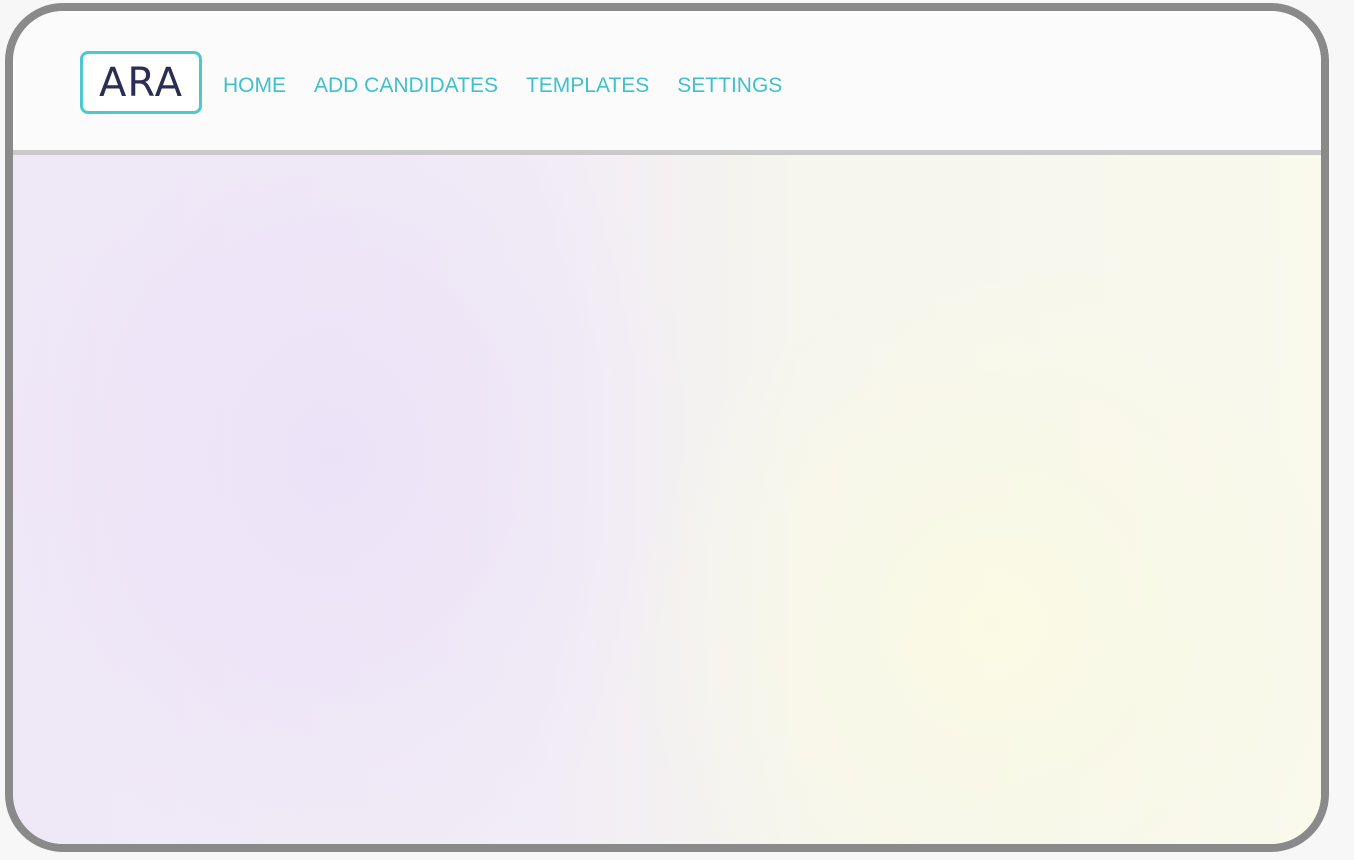 This screenshot has width=1354, height=860. Describe the element at coordinates (516, 85) in the screenshot. I see `main-nav: HOME ADD CANDIDATES TEMPLATES SETTINGS` at that location.